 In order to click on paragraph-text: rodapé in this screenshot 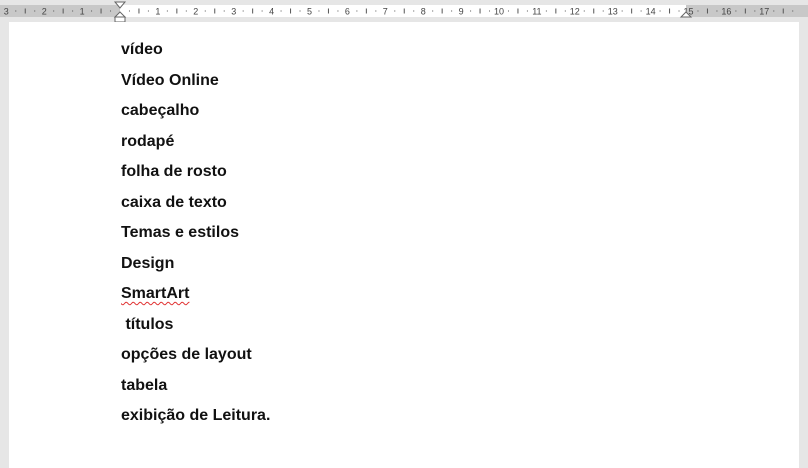, I will do `click(148, 141)`.